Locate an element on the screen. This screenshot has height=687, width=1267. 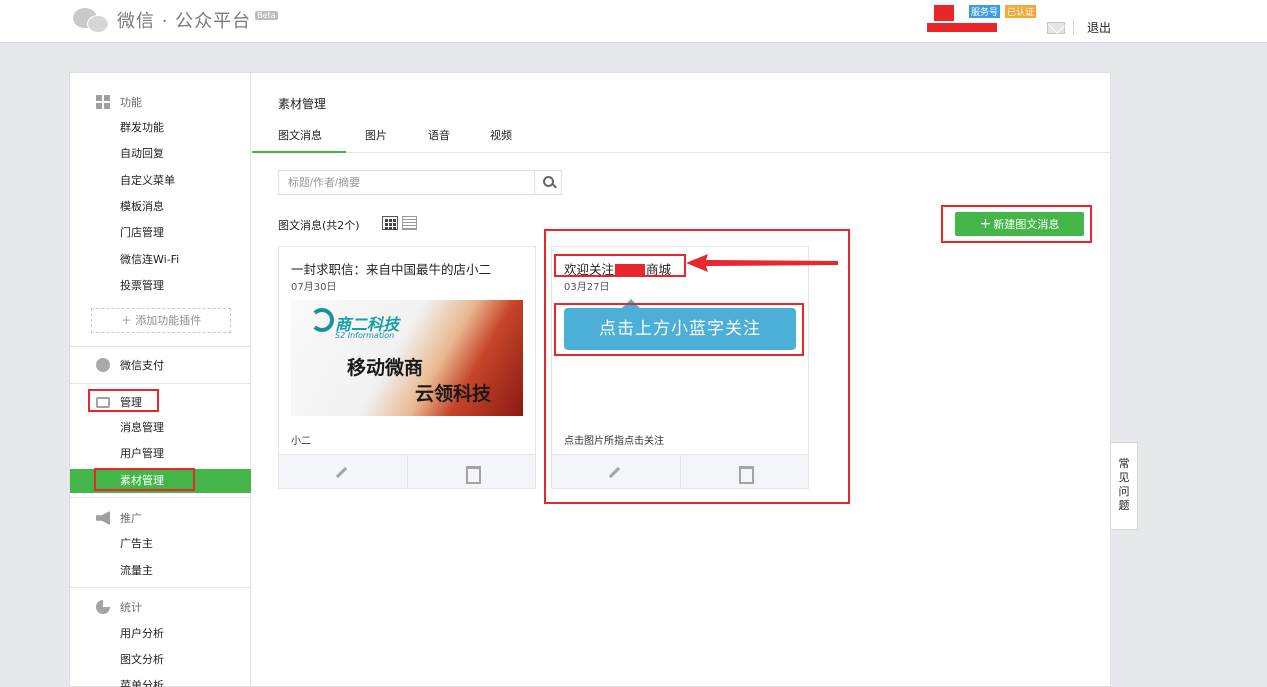
sidebar-section-promotion: 推广 is located at coordinates (160, 518).